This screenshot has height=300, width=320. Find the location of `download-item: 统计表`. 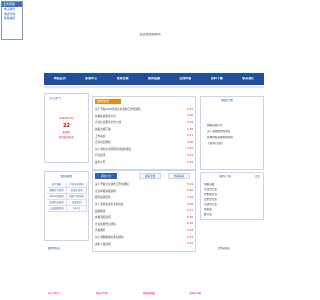

download-item: 统计表 is located at coordinates (208, 214).